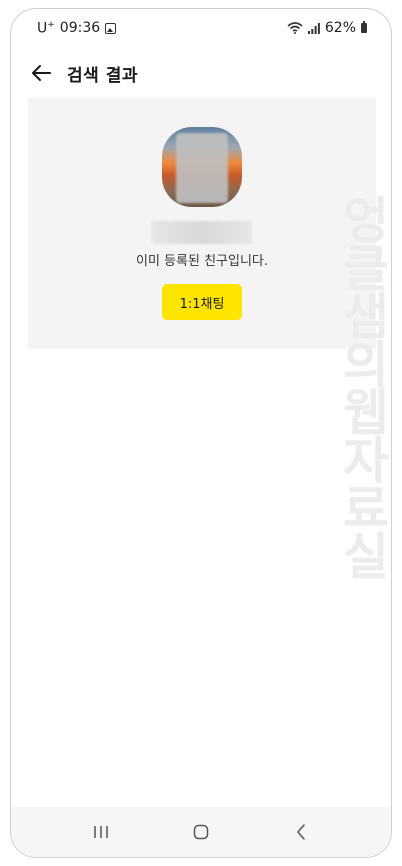 The height and width of the screenshot is (866, 402). Describe the element at coordinates (202, 261) in the screenshot. I see `already-friend-message: 이미 등록된 친구입니다.` at that location.